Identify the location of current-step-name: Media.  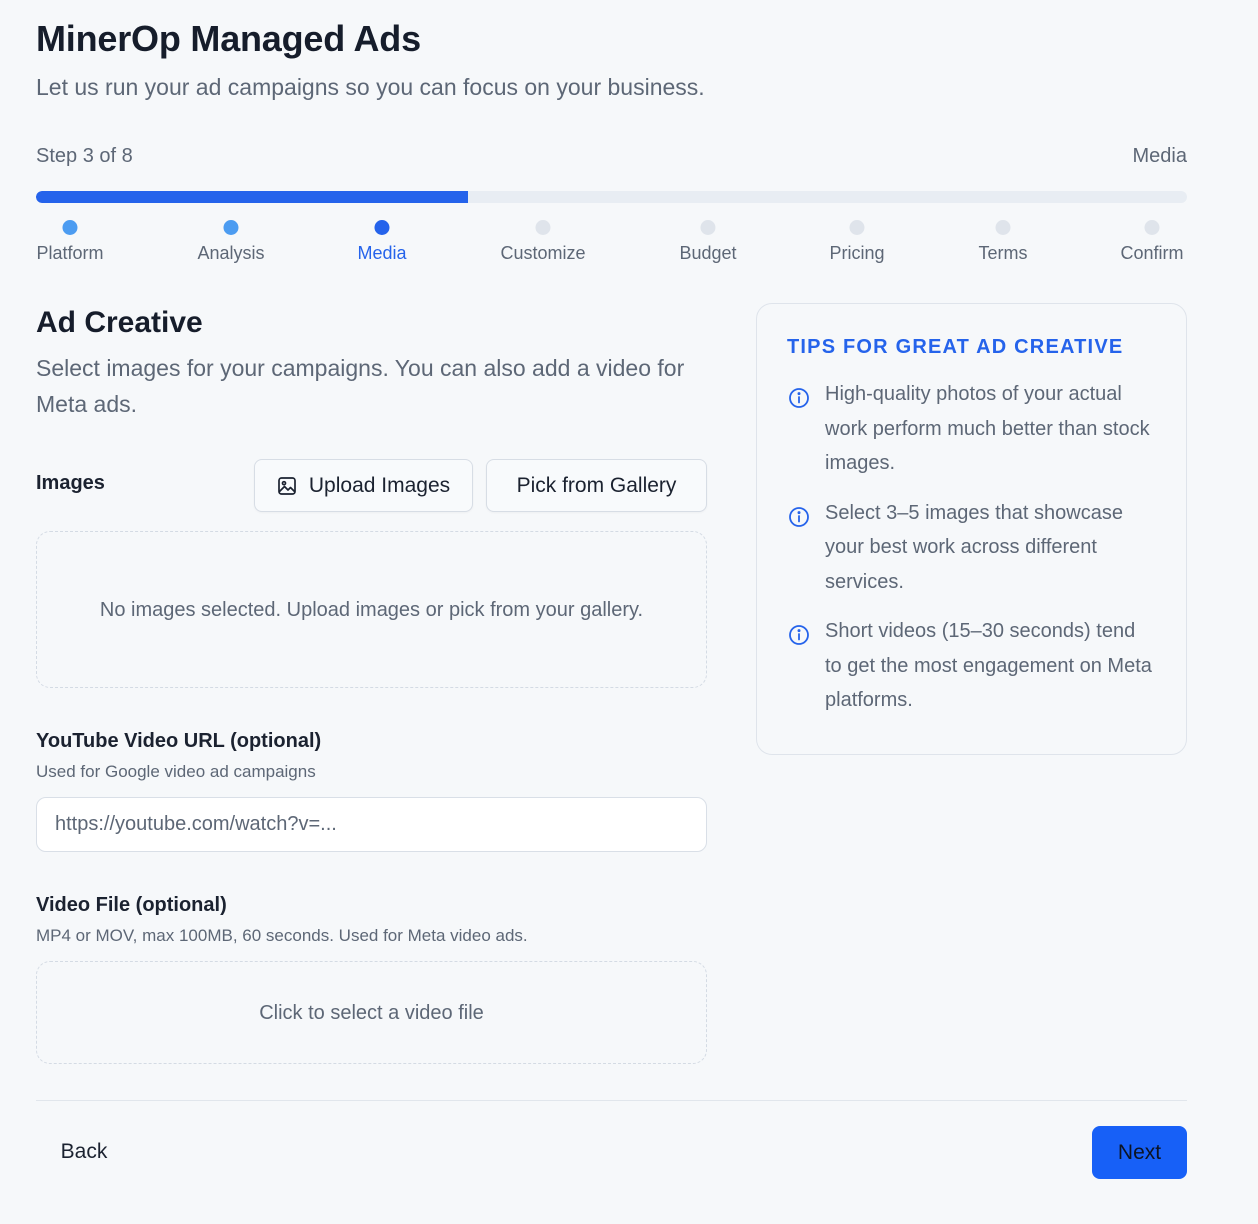
(1159, 156).